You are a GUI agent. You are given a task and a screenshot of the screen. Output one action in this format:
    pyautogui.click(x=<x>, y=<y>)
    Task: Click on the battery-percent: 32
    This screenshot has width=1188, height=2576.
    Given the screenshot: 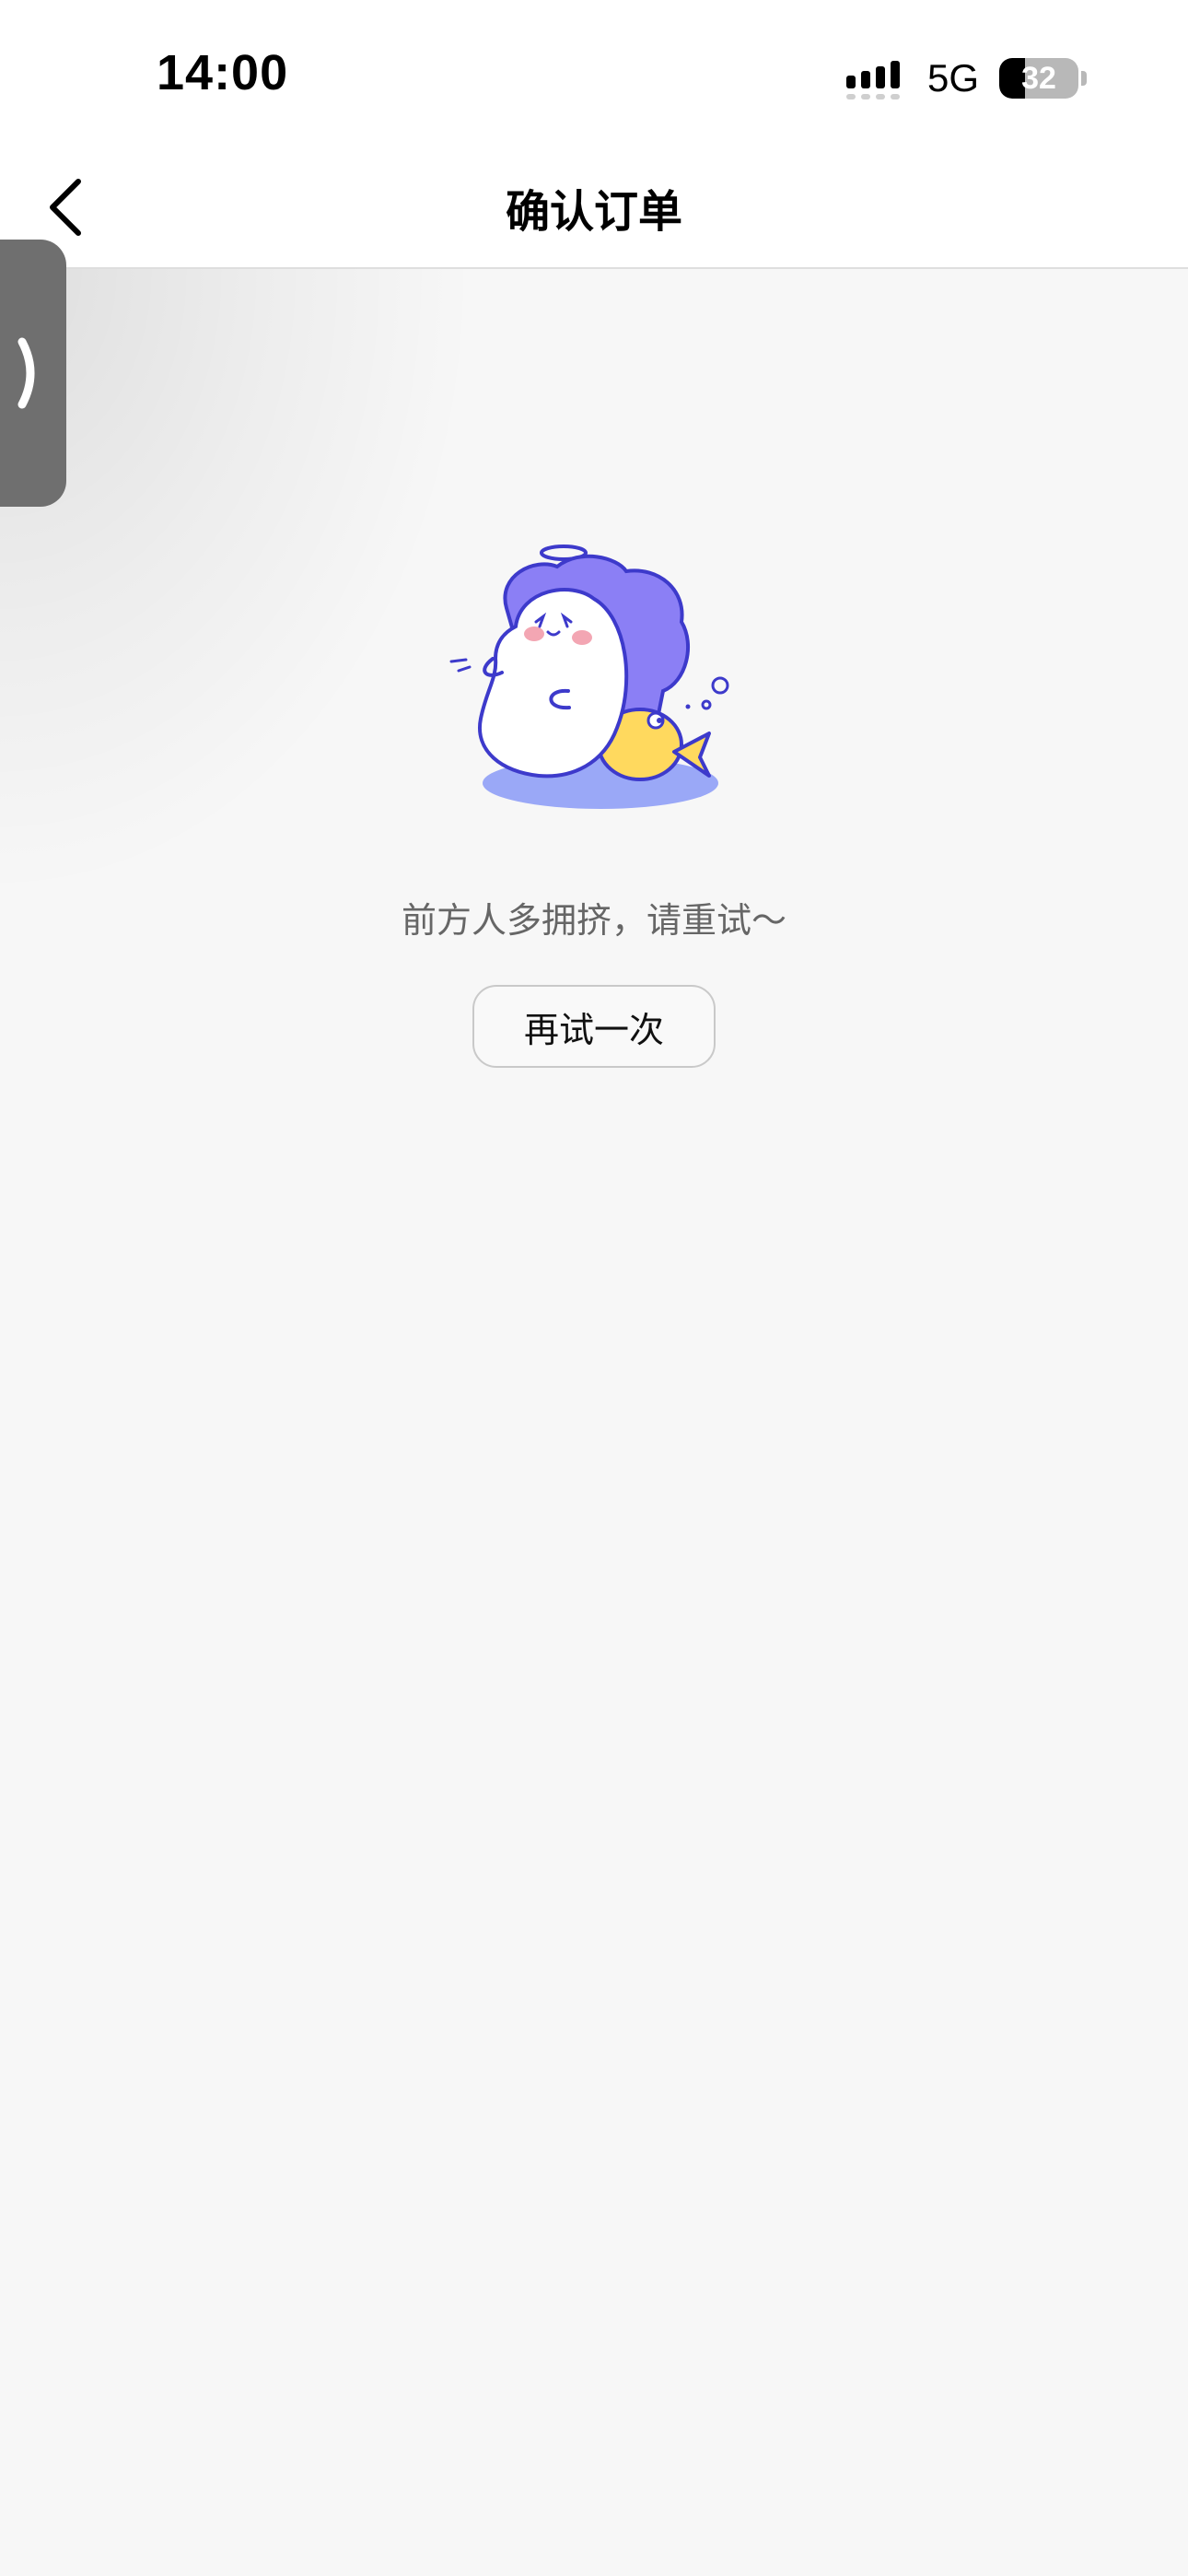 What is the action you would take?
    pyautogui.click(x=1038, y=78)
    